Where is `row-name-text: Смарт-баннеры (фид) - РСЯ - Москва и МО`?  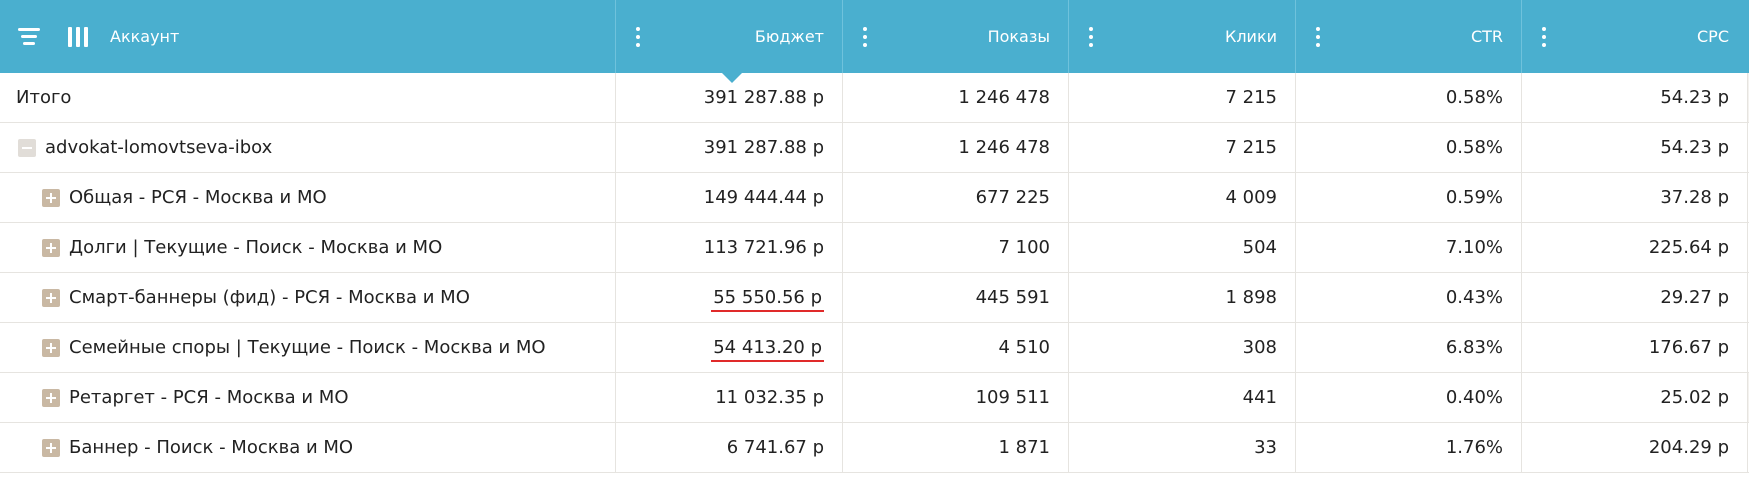
row-name-text: Смарт-баннеры (фид) - РСЯ - Москва и МО is located at coordinates (269, 297).